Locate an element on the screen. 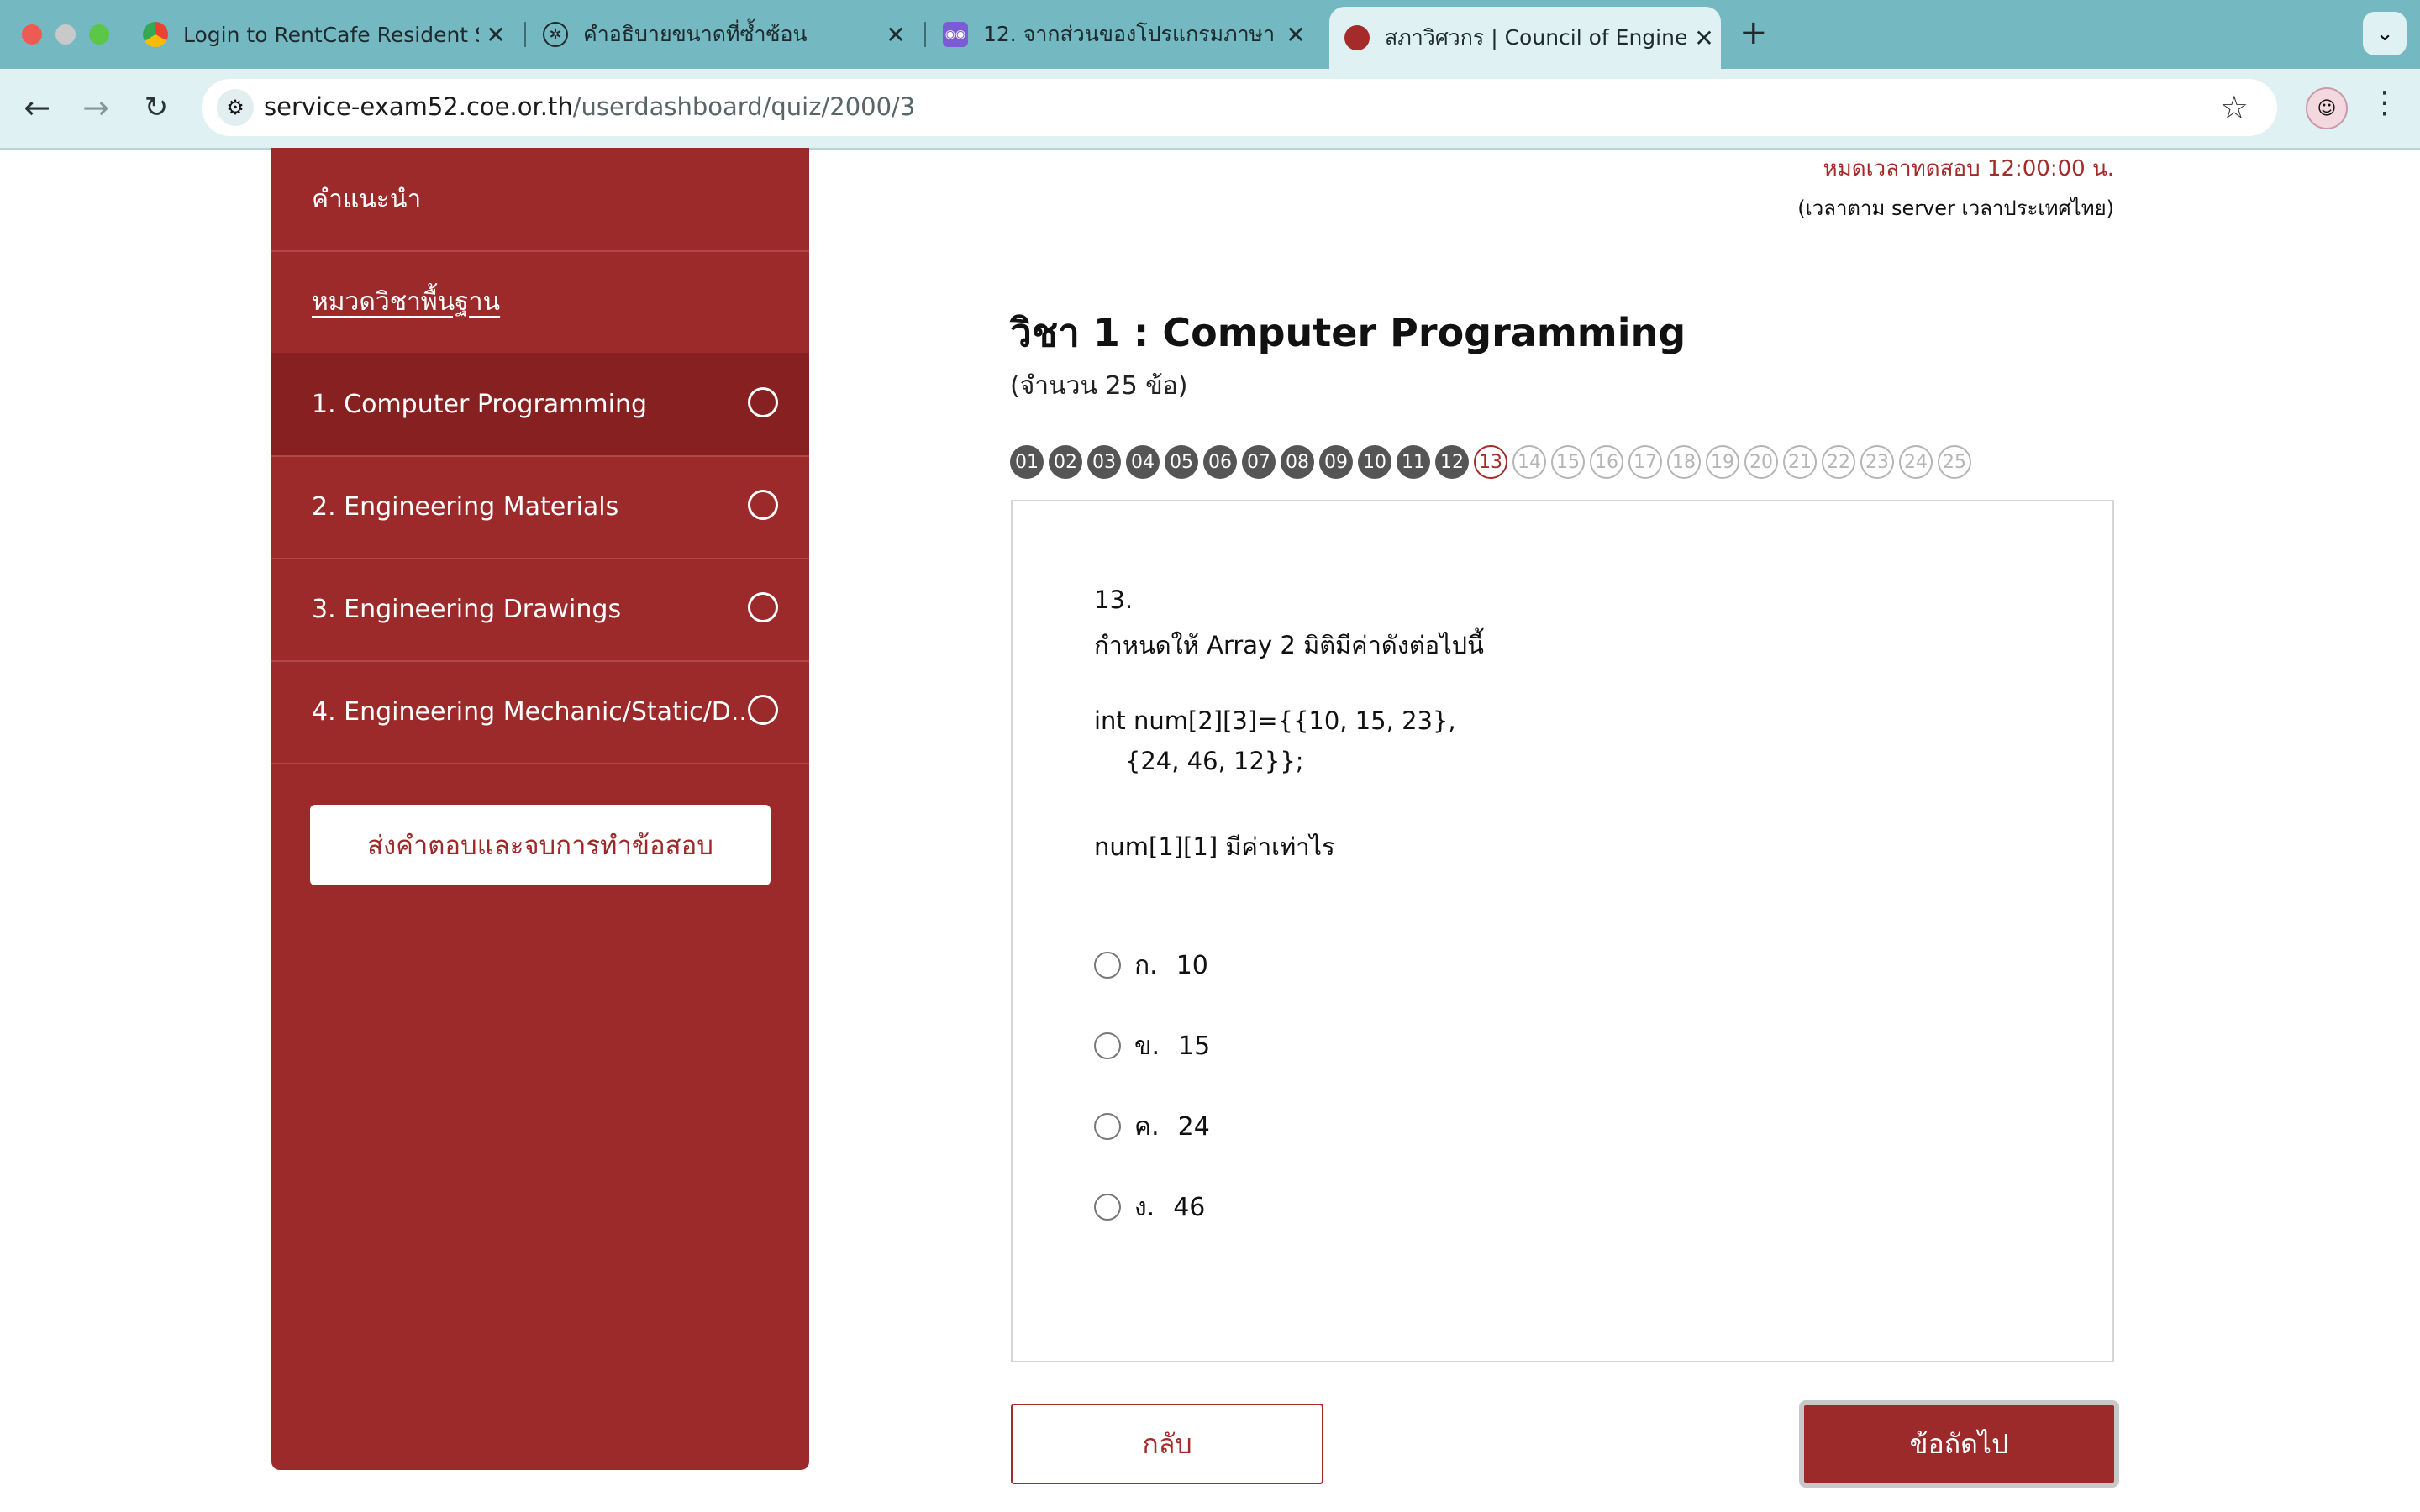 The width and height of the screenshot is (2420, 1512). question-number-button: 05 is located at coordinates (1181, 462).